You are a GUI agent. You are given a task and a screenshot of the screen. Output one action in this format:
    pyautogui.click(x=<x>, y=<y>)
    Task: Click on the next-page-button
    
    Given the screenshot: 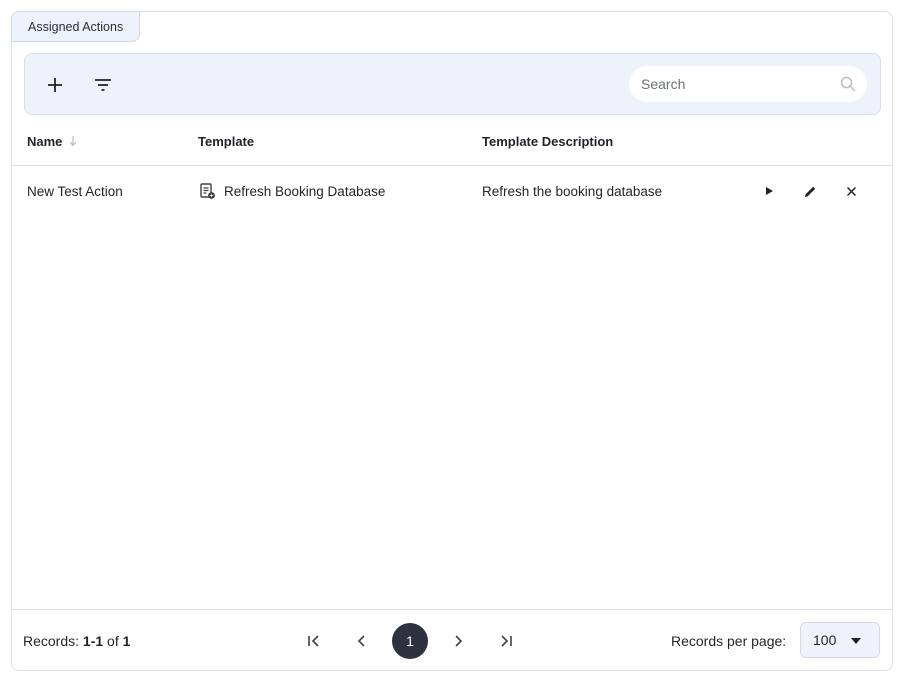 What is the action you would take?
    pyautogui.click(x=458, y=641)
    